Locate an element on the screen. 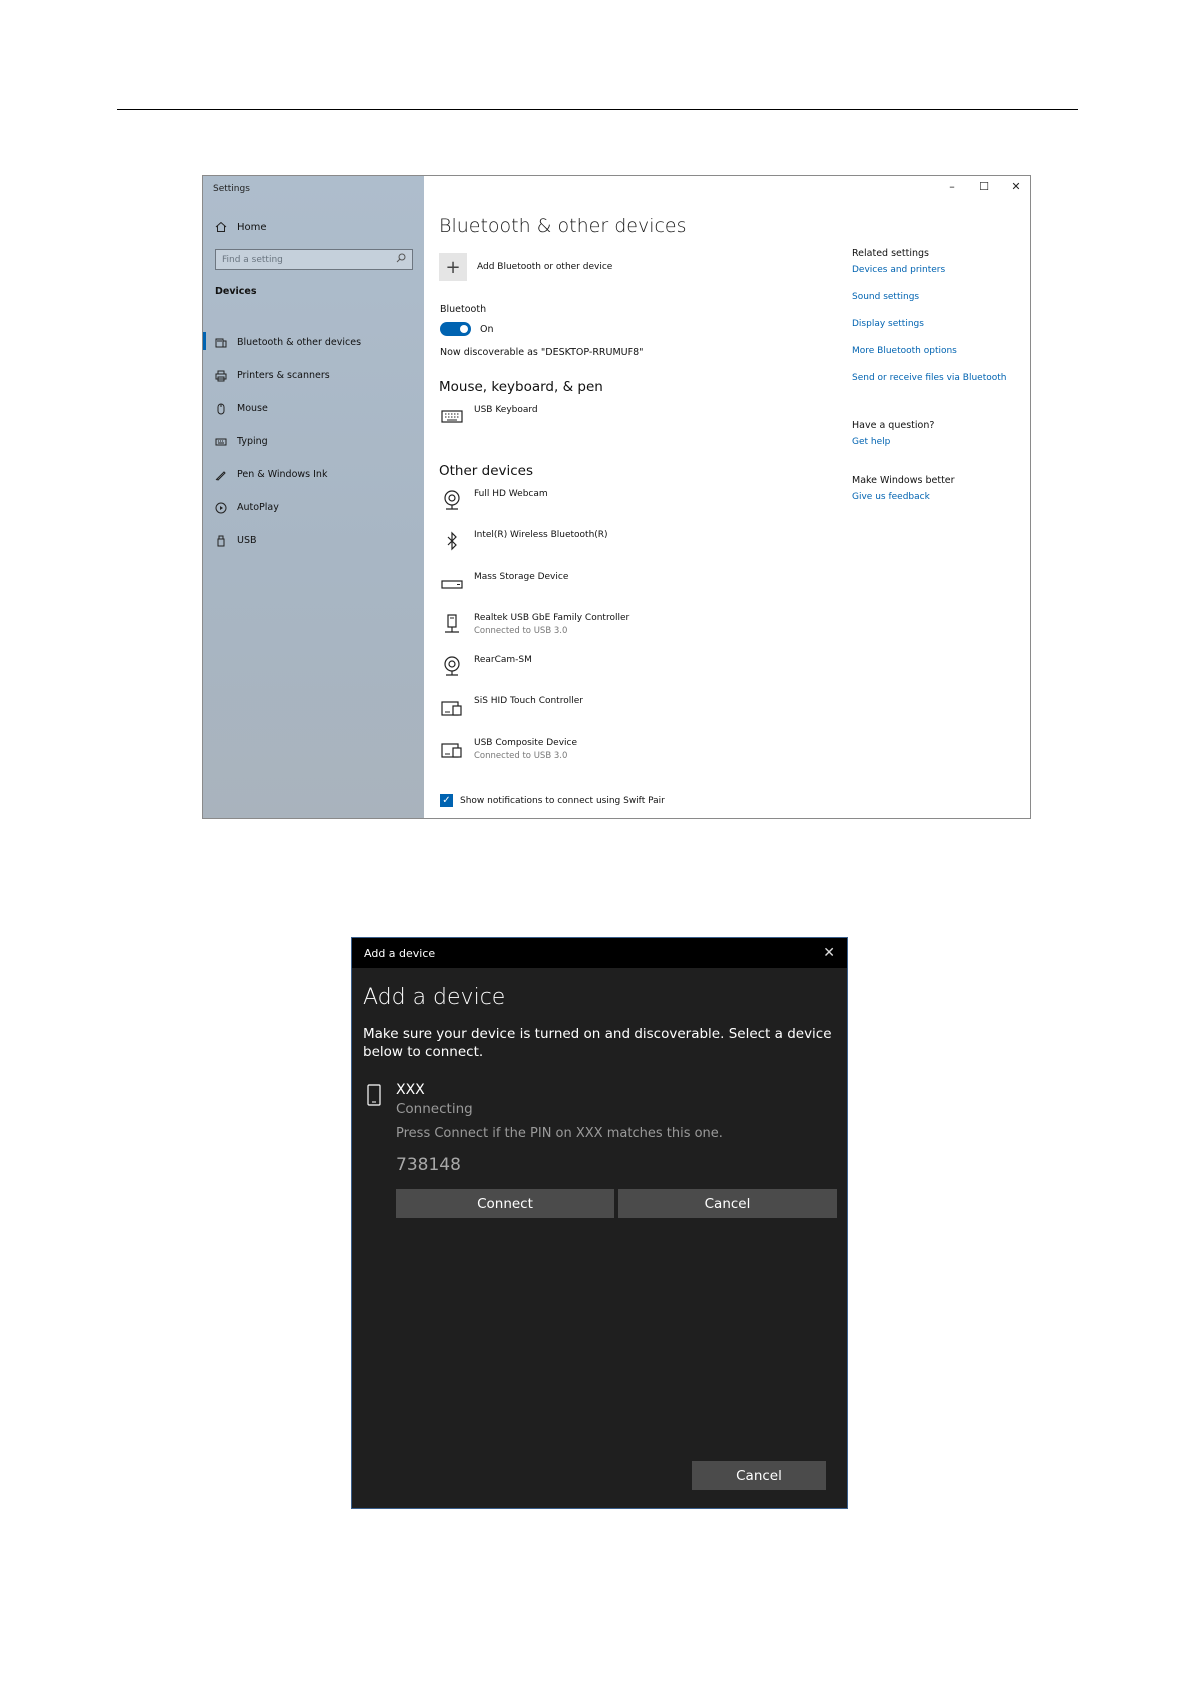  checkmark-icon: ✓ is located at coordinates (446, 800).